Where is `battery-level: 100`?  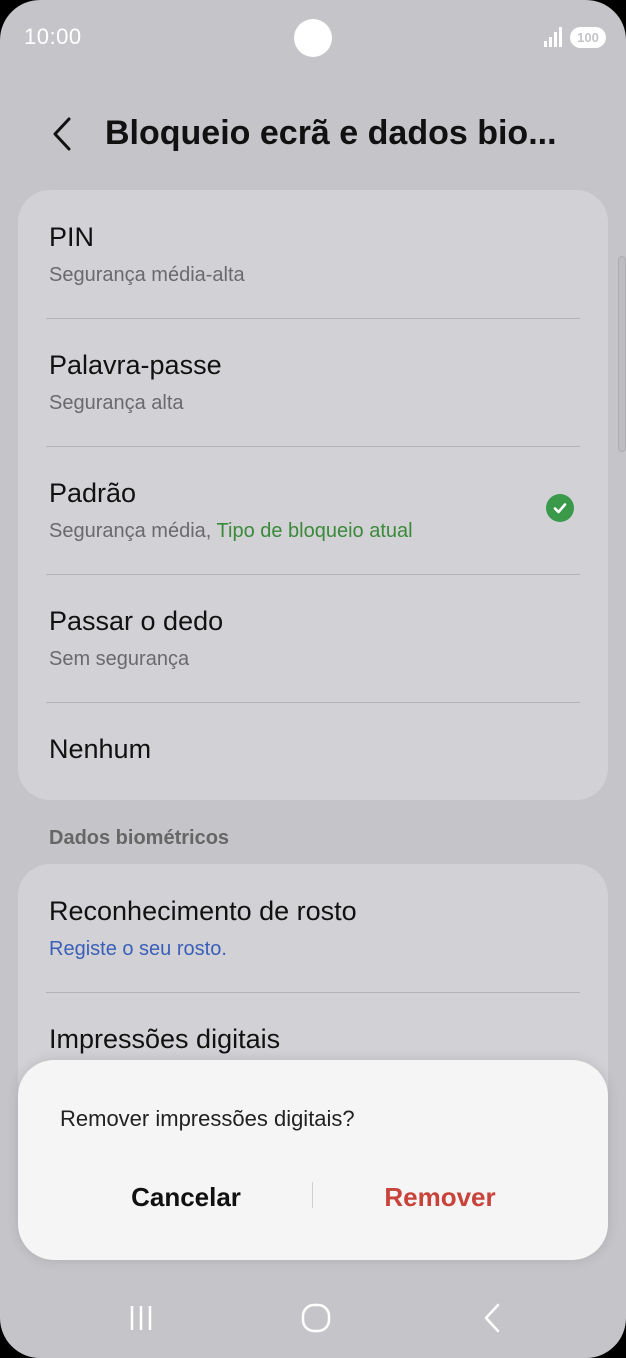 battery-level: 100 is located at coordinates (588, 37).